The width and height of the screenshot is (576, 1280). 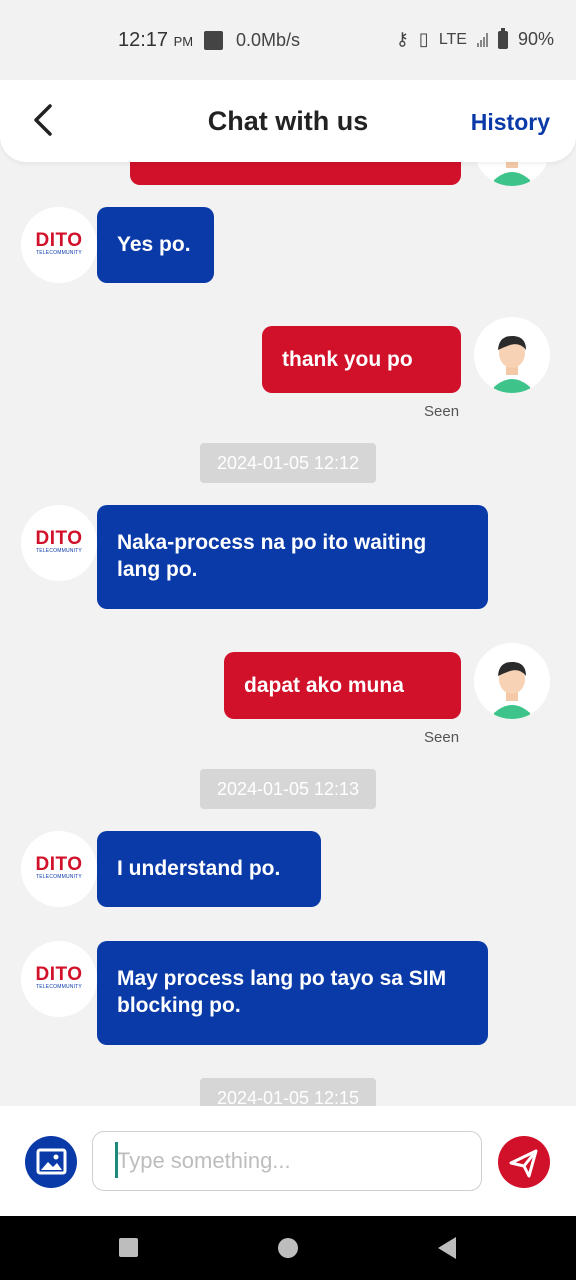 What do you see at coordinates (268, 40) in the screenshot?
I see `net-speed: 0.0Mb/s` at bounding box center [268, 40].